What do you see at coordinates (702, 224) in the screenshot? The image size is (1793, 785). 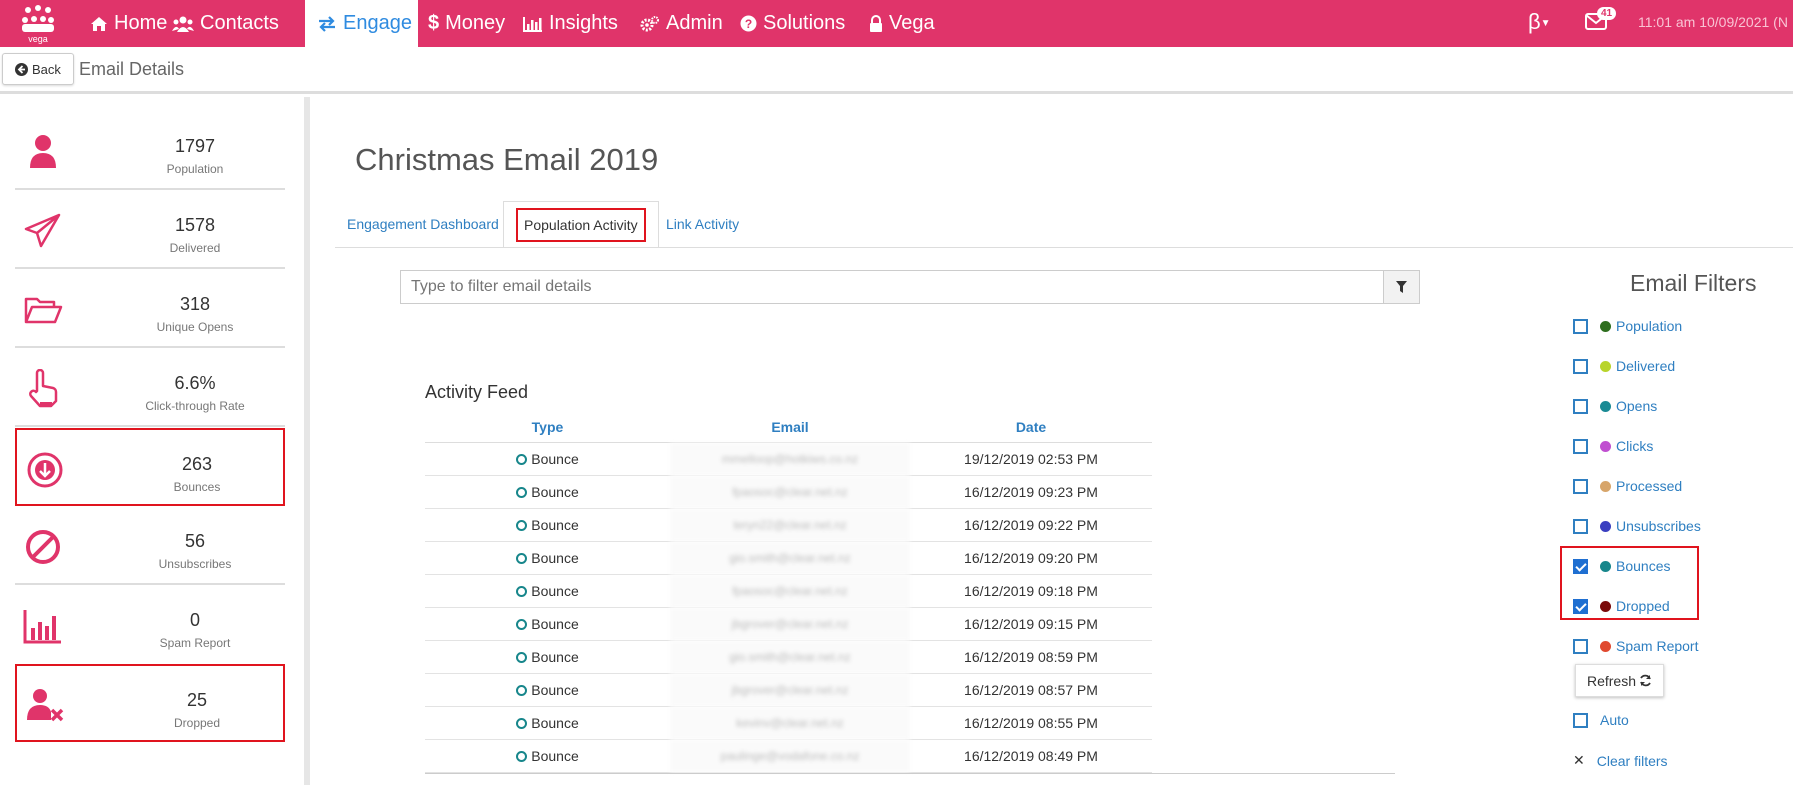 I see `tab-link-activity: Link Activity` at bounding box center [702, 224].